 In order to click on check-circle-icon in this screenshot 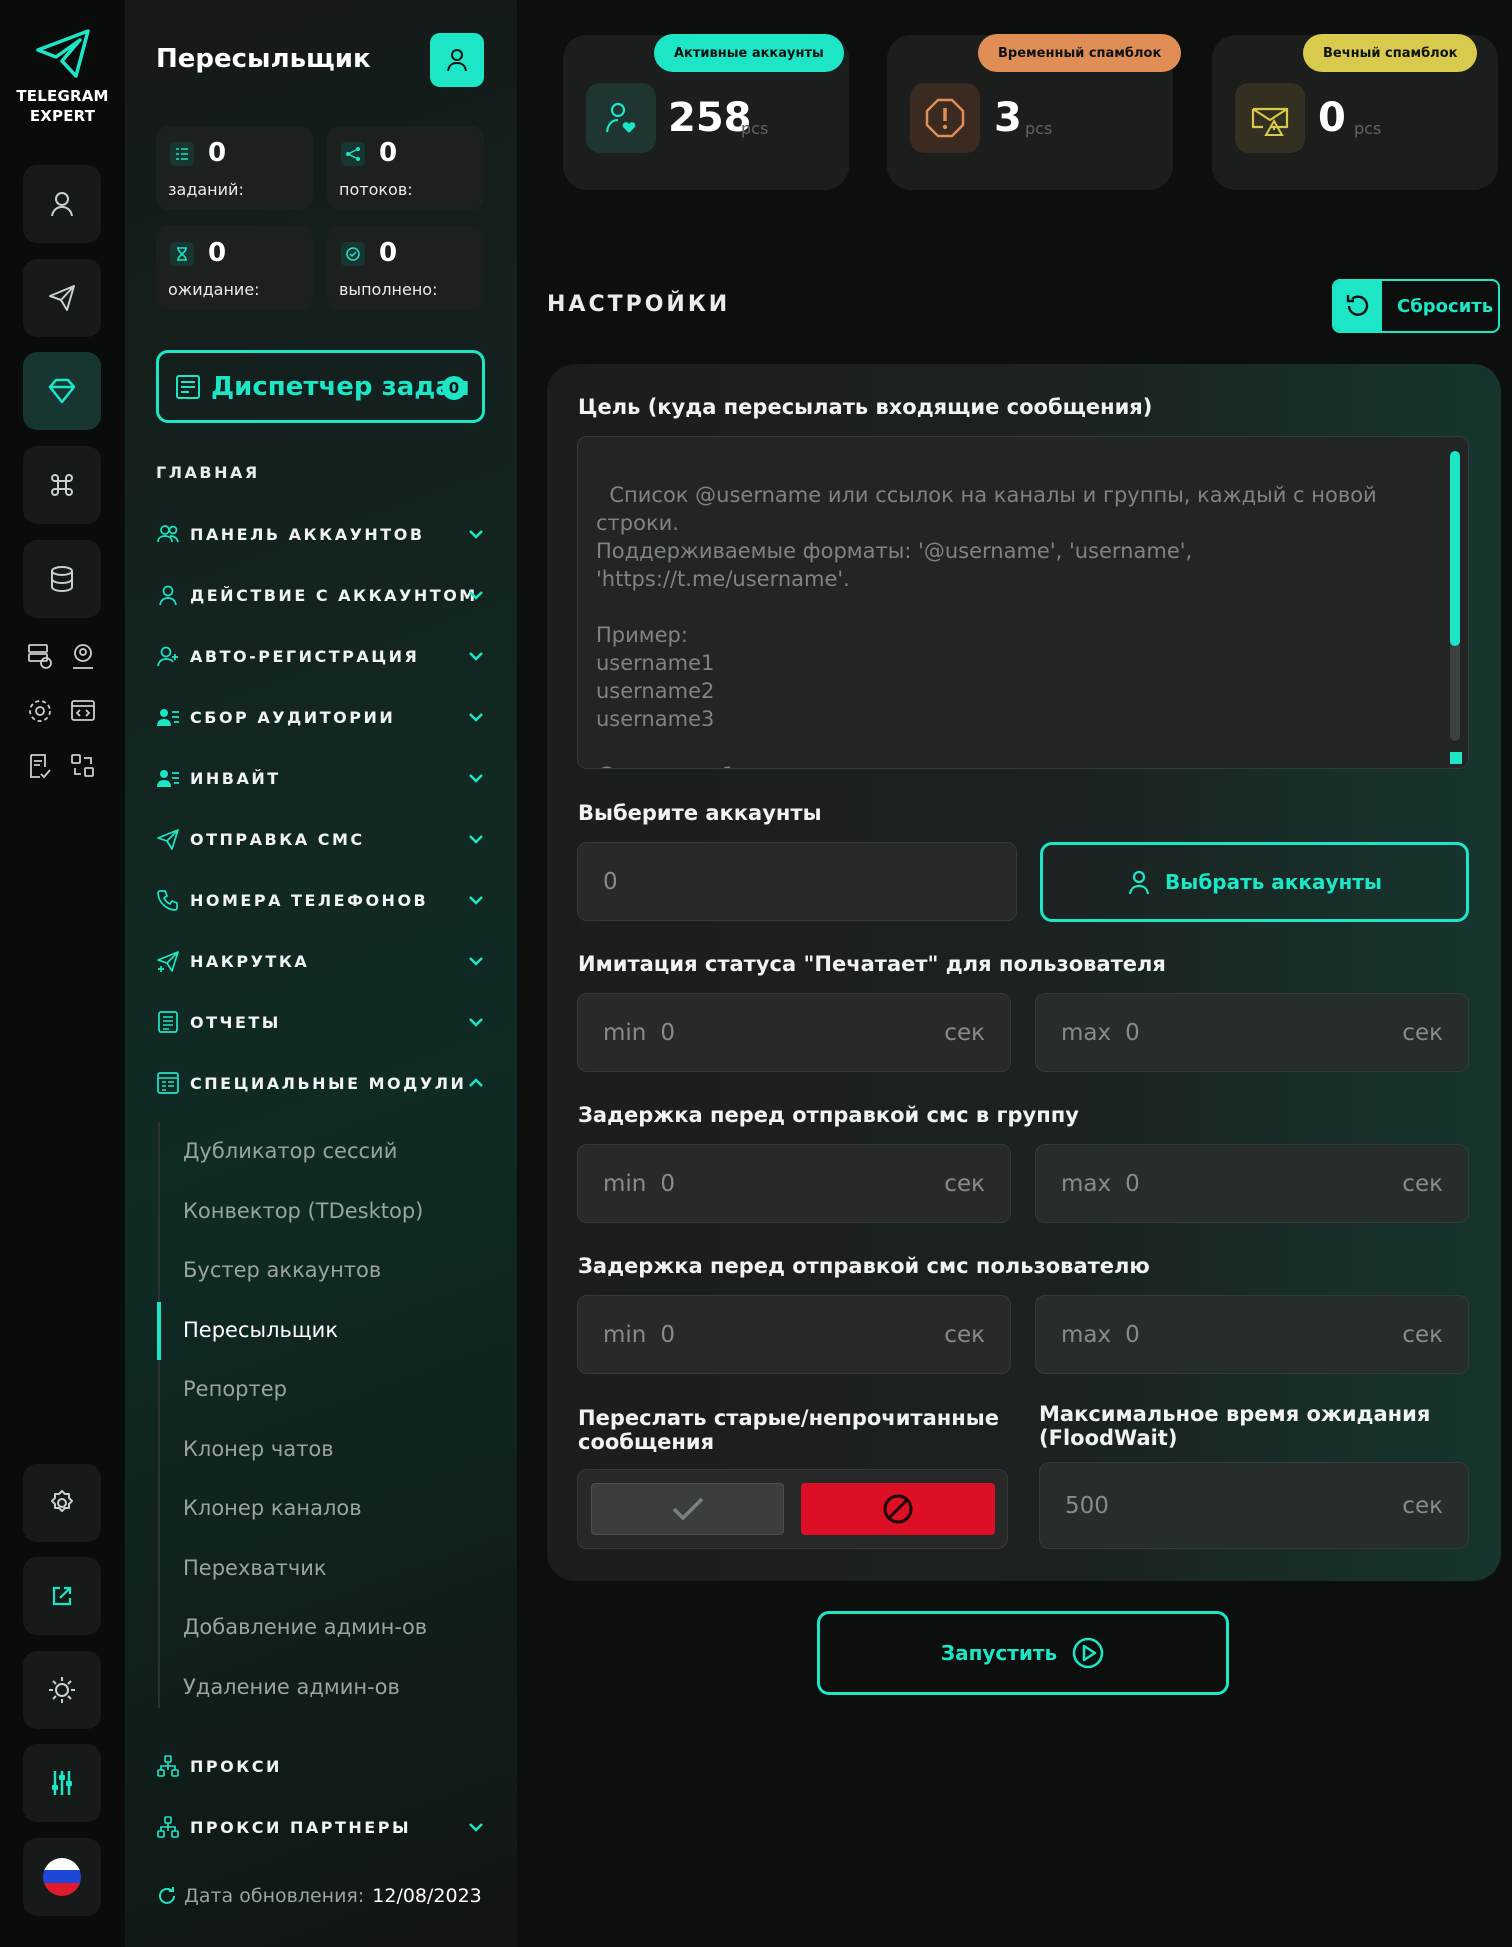, I will do `click(353, 254)`.